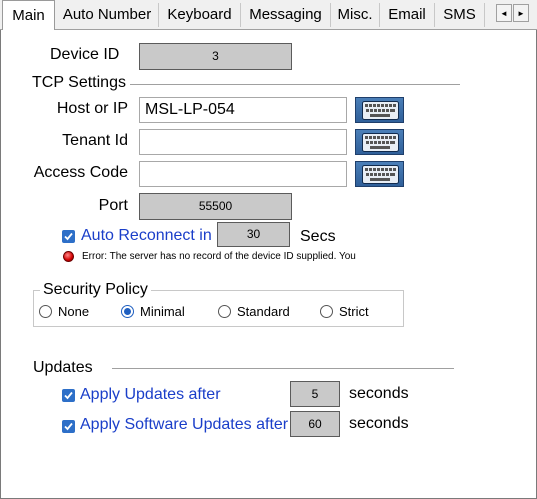 The height and width of the screenshot is (499, 537). Describe the element at coordinates (379, 393) in the screenshot. I see `apply-updates-unit: seconds` at that location.